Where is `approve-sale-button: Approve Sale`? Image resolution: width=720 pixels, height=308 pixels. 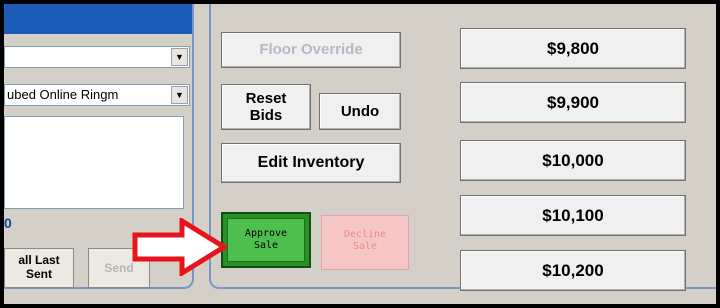
approve-sale-button: Approve Sale is located at coordinates (266, 240).